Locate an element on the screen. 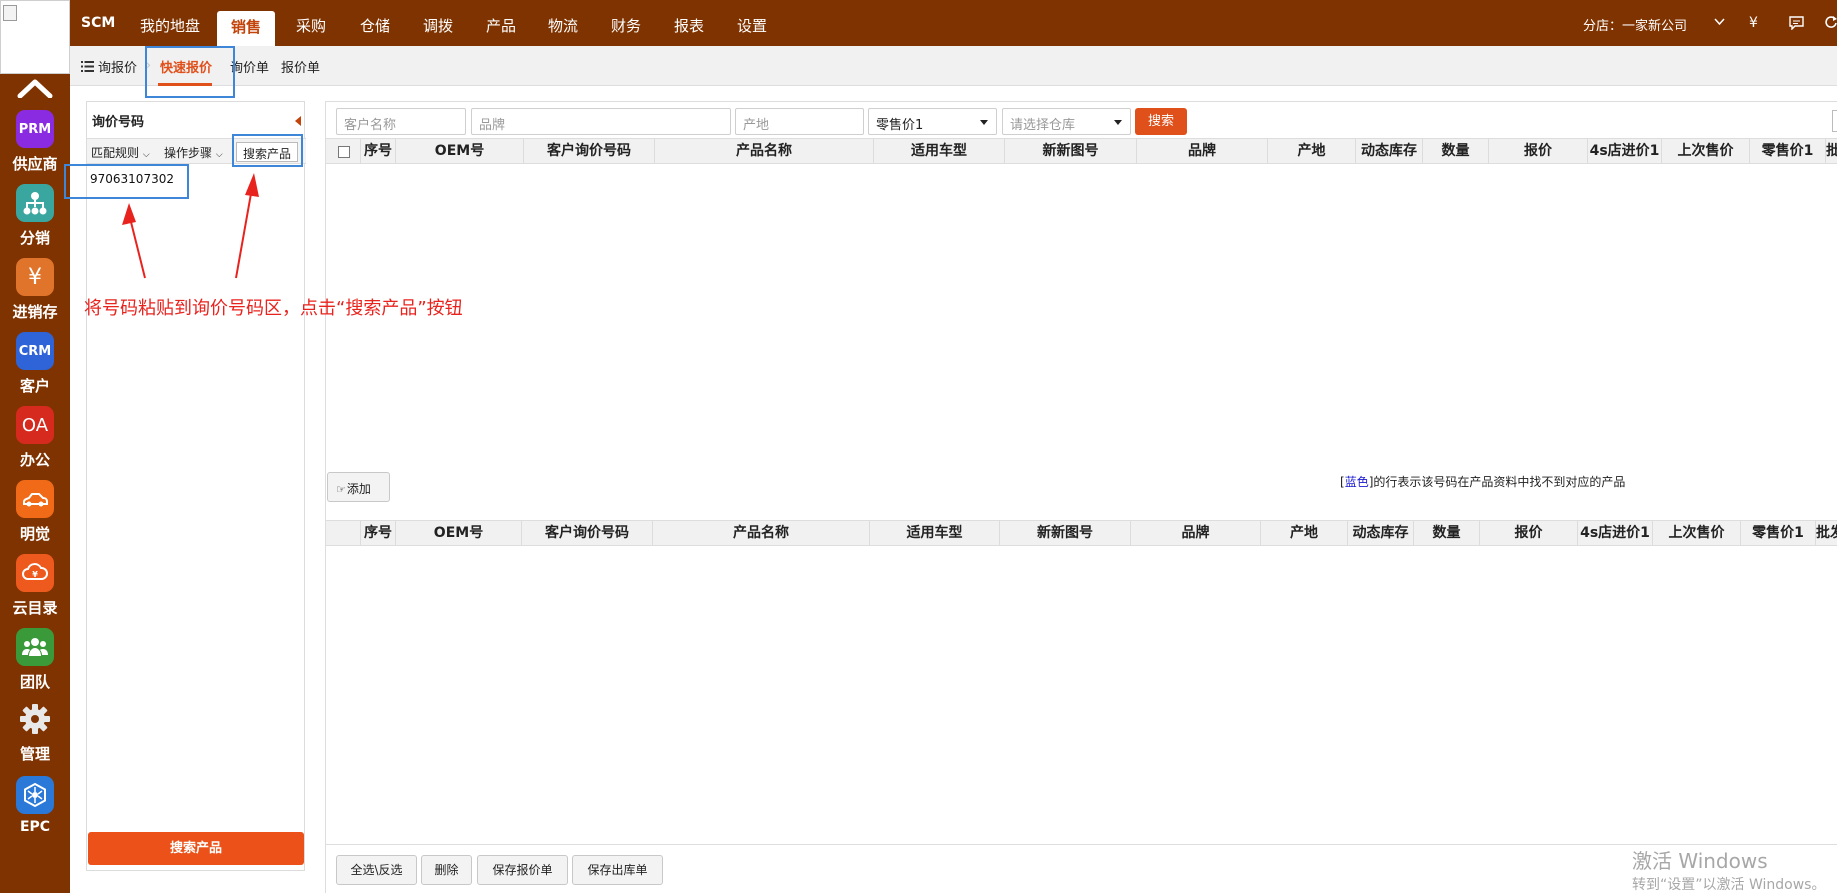 This screenshot has width=1837, height=893. nav-warehouse: 仓储 is located at coordinates (375, 25).